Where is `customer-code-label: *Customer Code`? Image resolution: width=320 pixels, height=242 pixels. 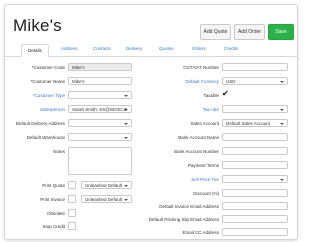
customer-code-label: *Customer Code is located at coordinates (48, 67).